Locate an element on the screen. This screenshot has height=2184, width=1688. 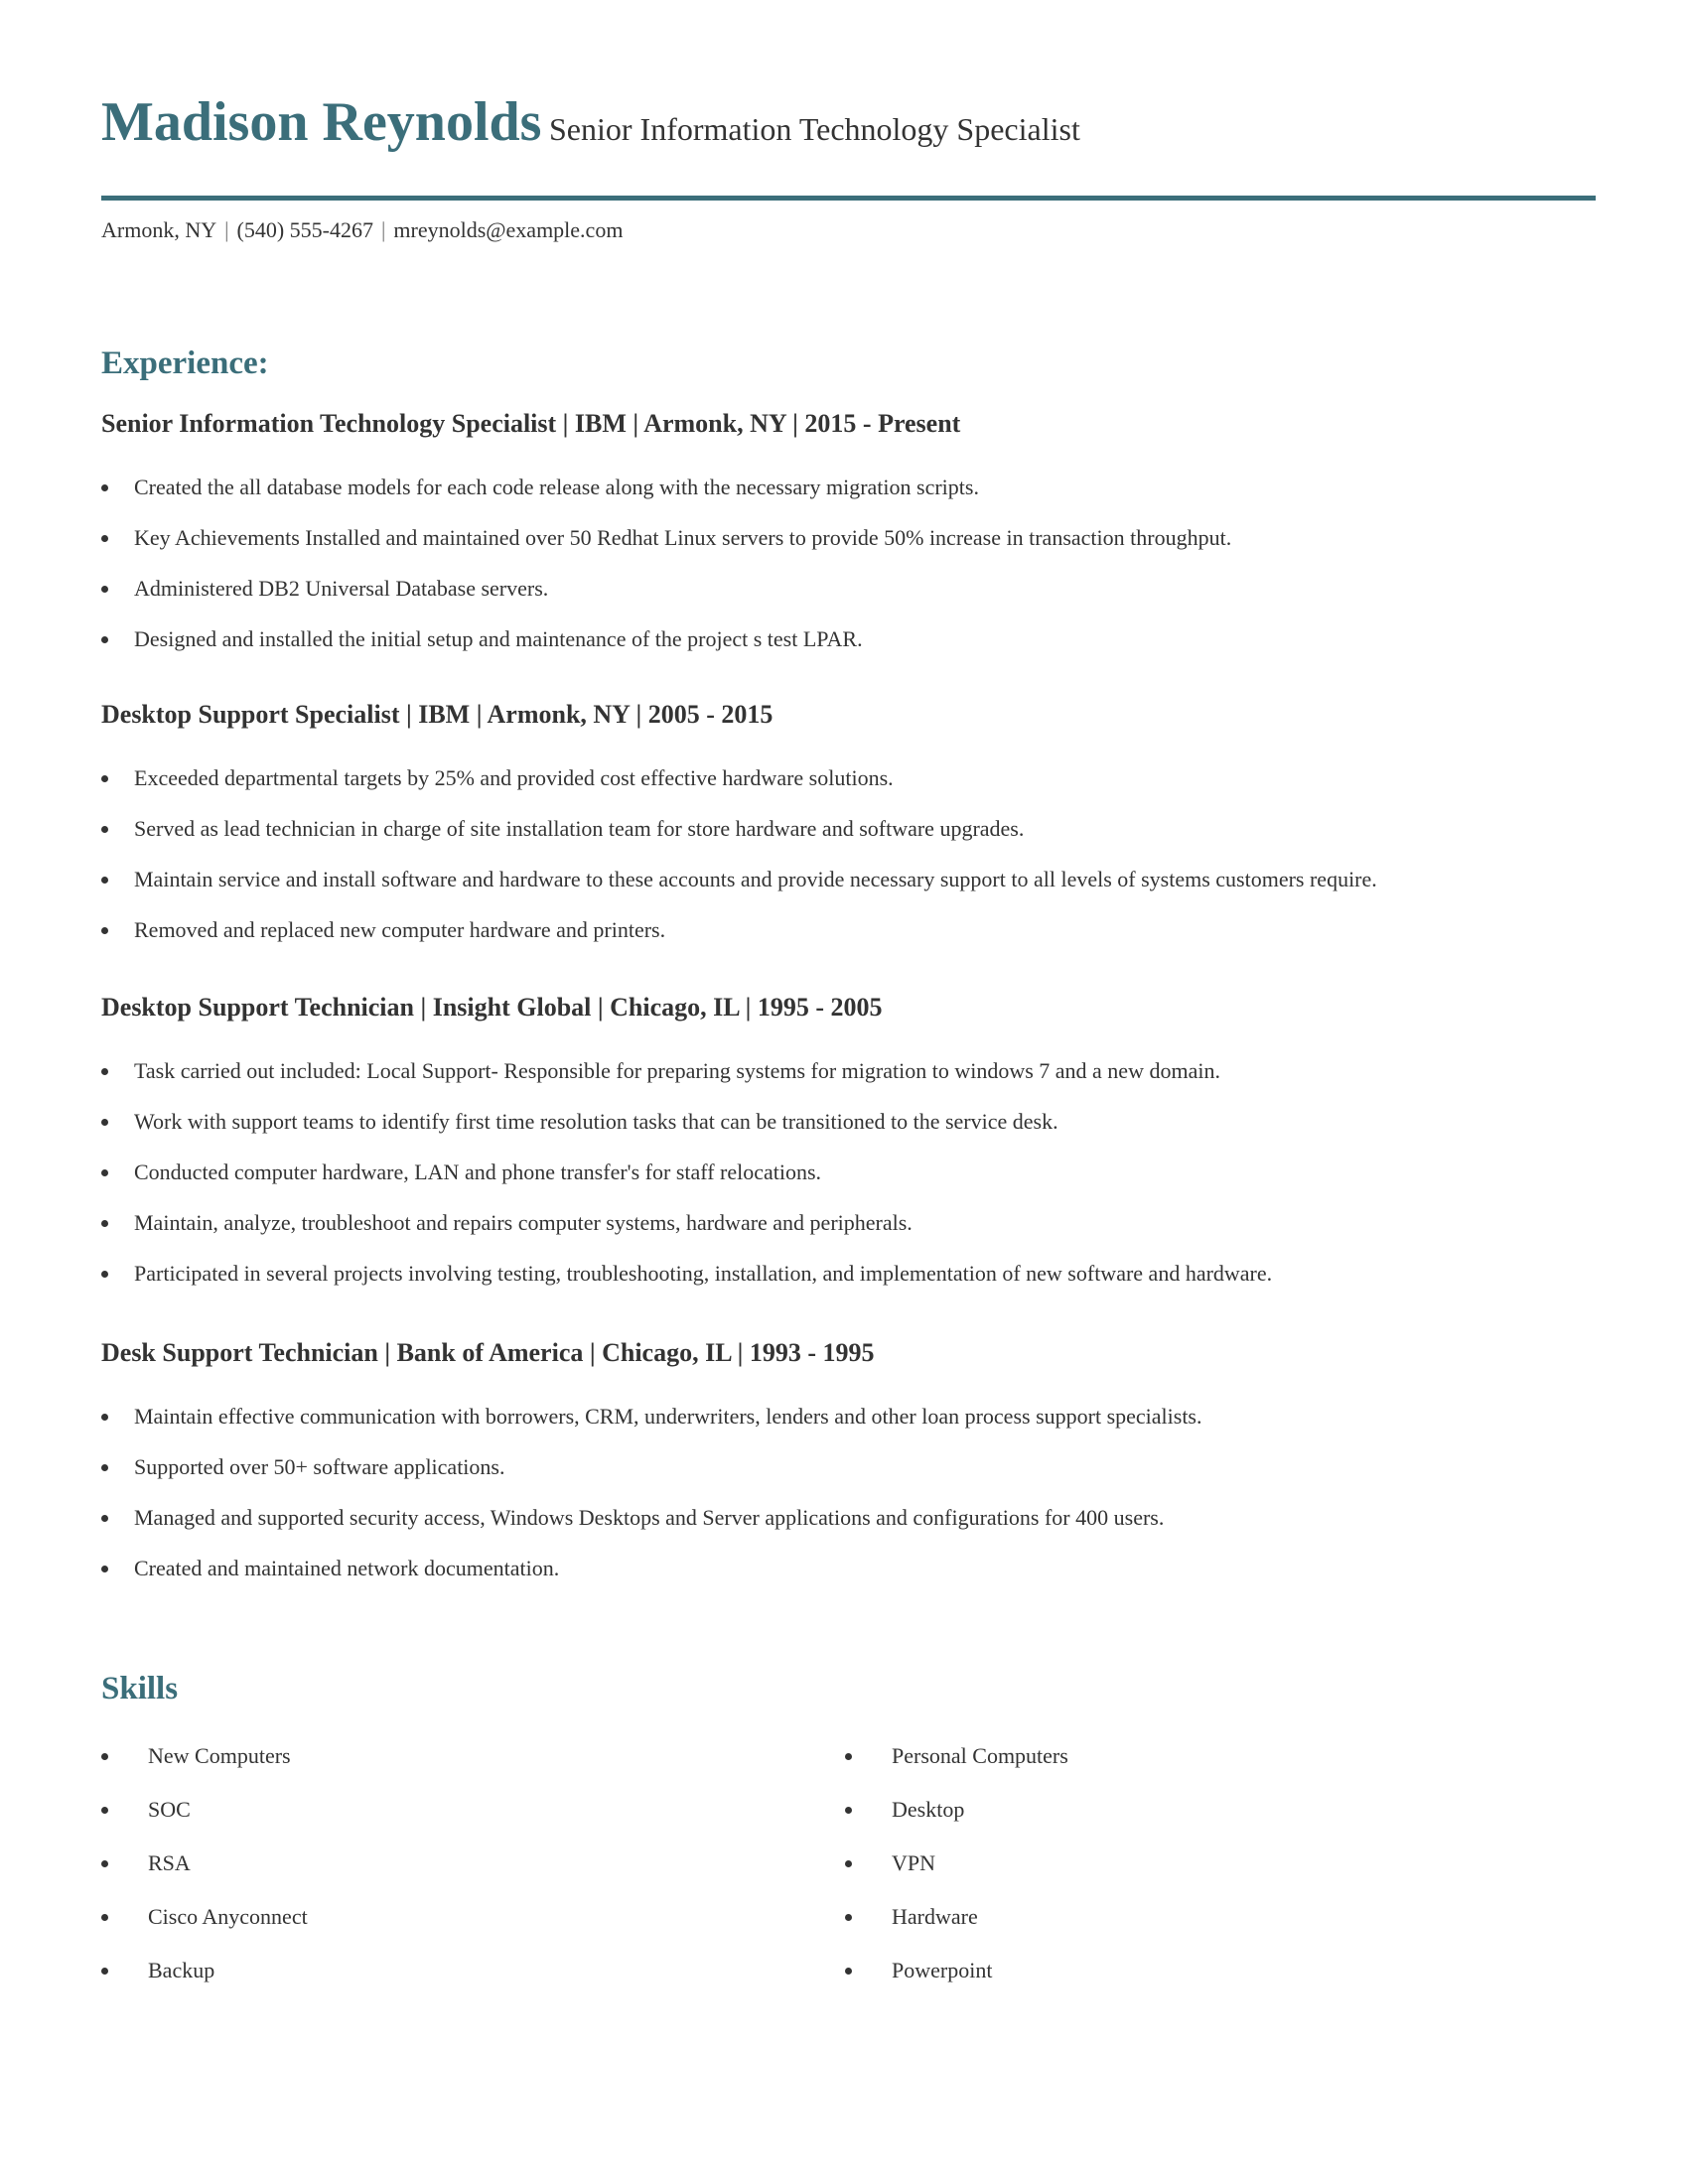
skill-label: Cisco Anyconnect is located at coordinates (228, 1916).